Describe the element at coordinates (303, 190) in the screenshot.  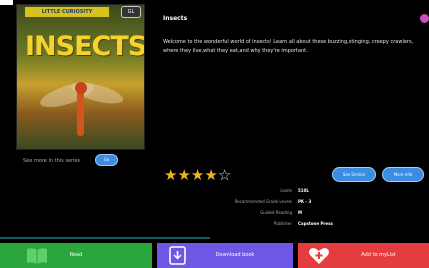
I see `detail-value: 510L` at that location.